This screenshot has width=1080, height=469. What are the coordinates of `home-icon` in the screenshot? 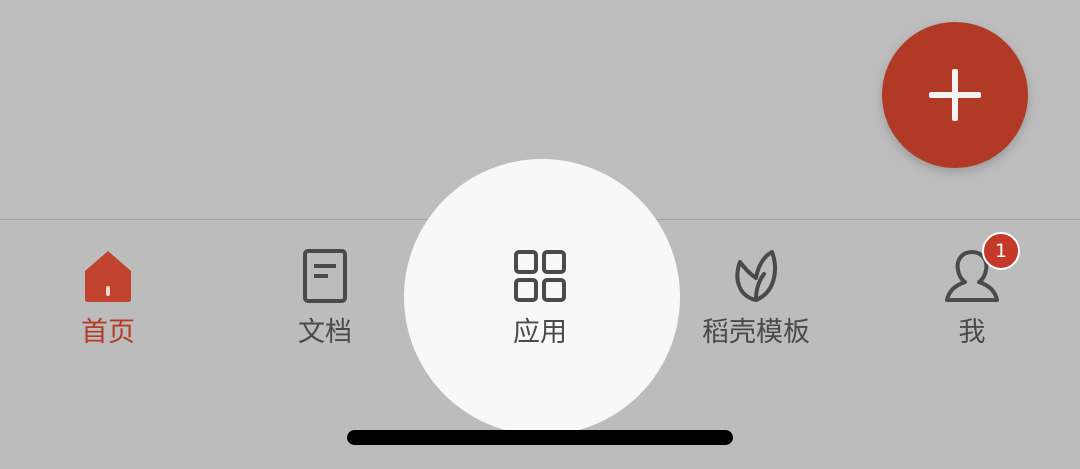 It's located at (108, 276).